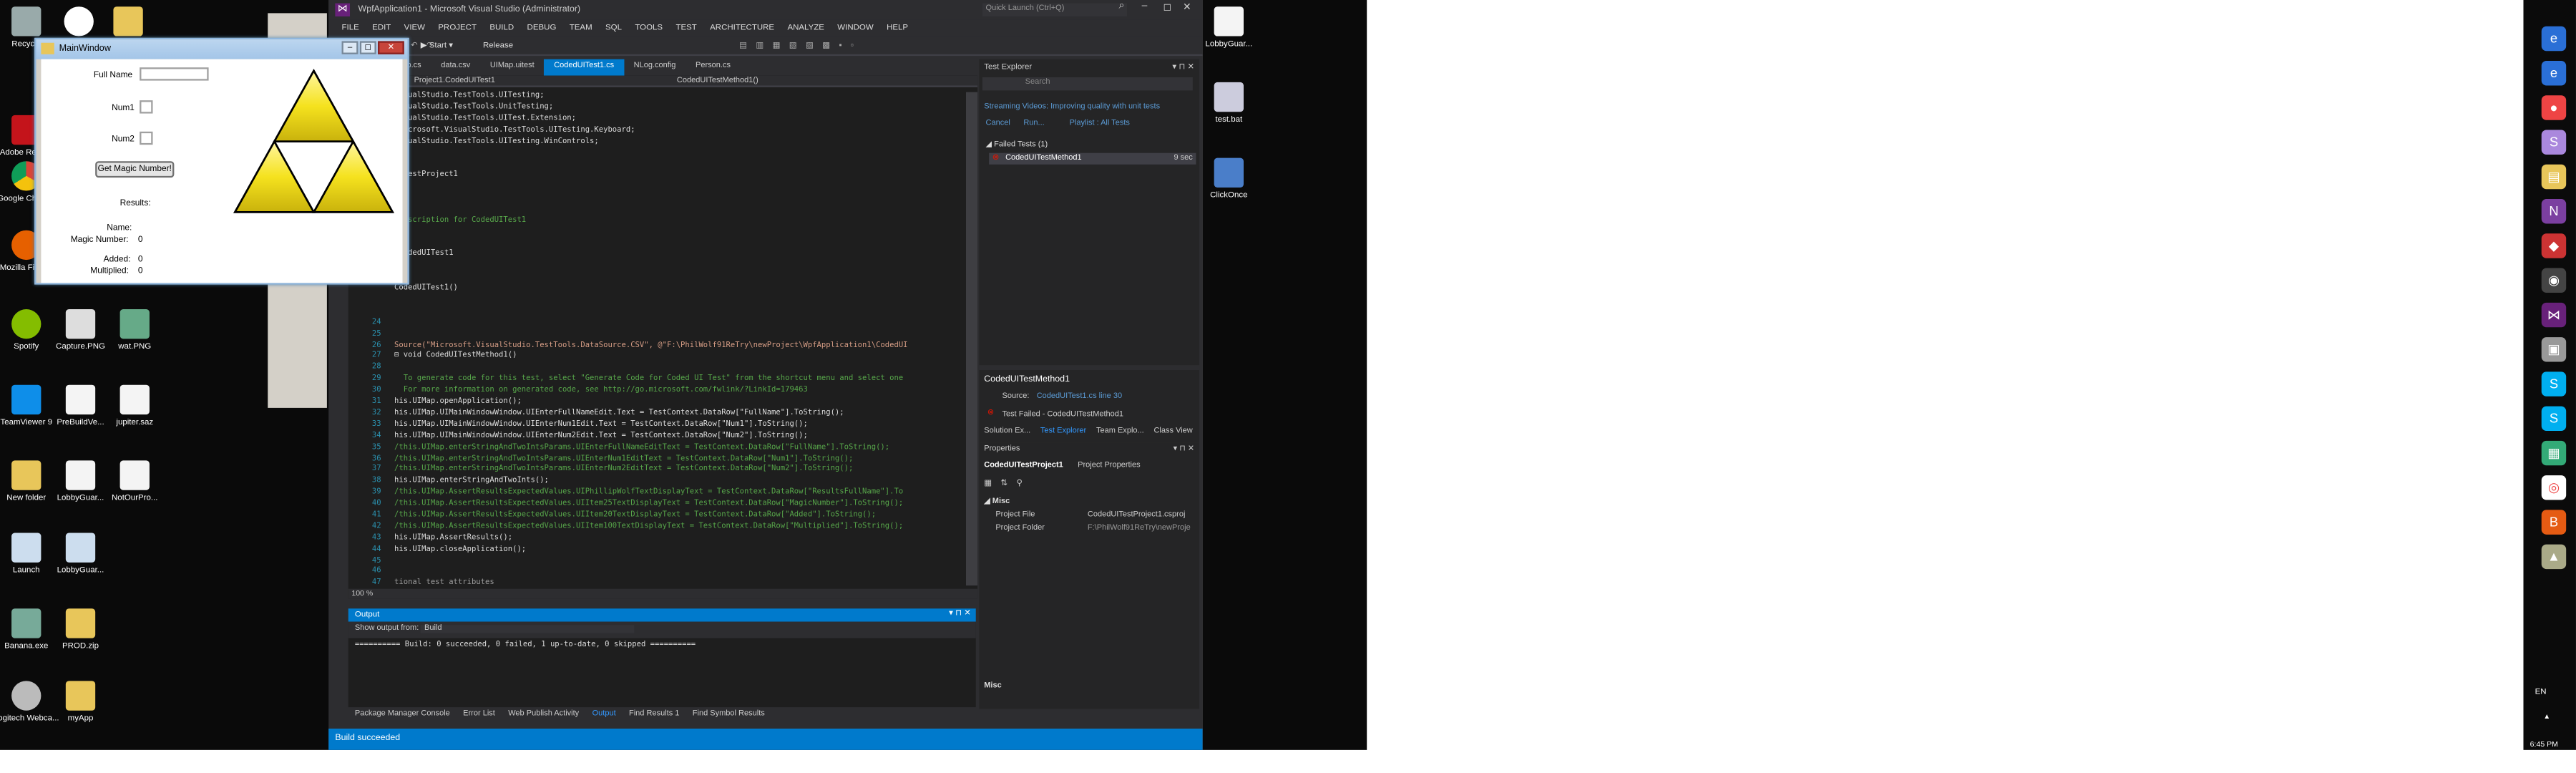 This screenshot has height=773, width=2576. What do you see at coordinates (146, 138) in the screenshot?
I see `num2-input` at bounding box center [146, 138].